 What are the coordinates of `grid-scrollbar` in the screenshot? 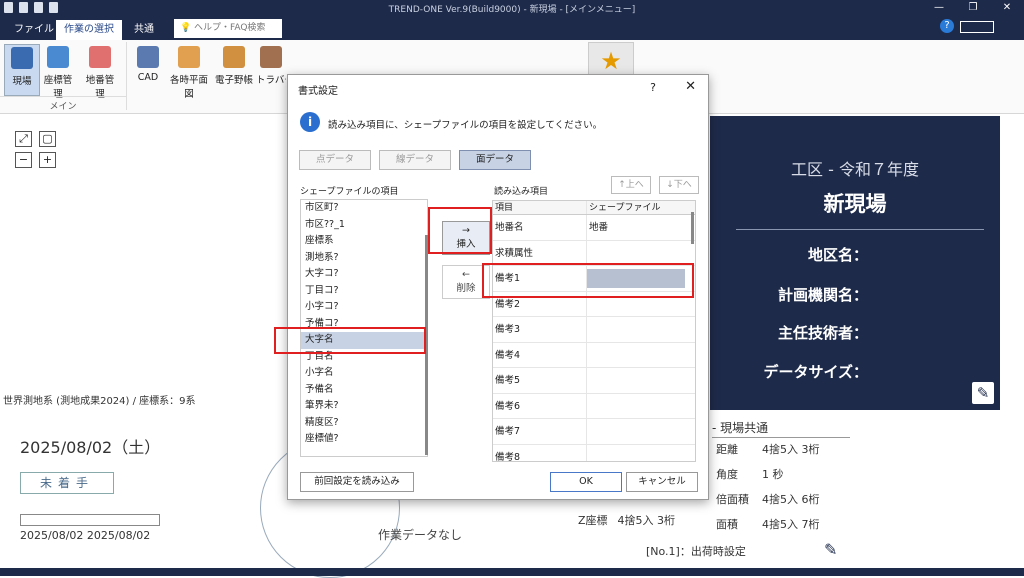 It's located at (692, 228).